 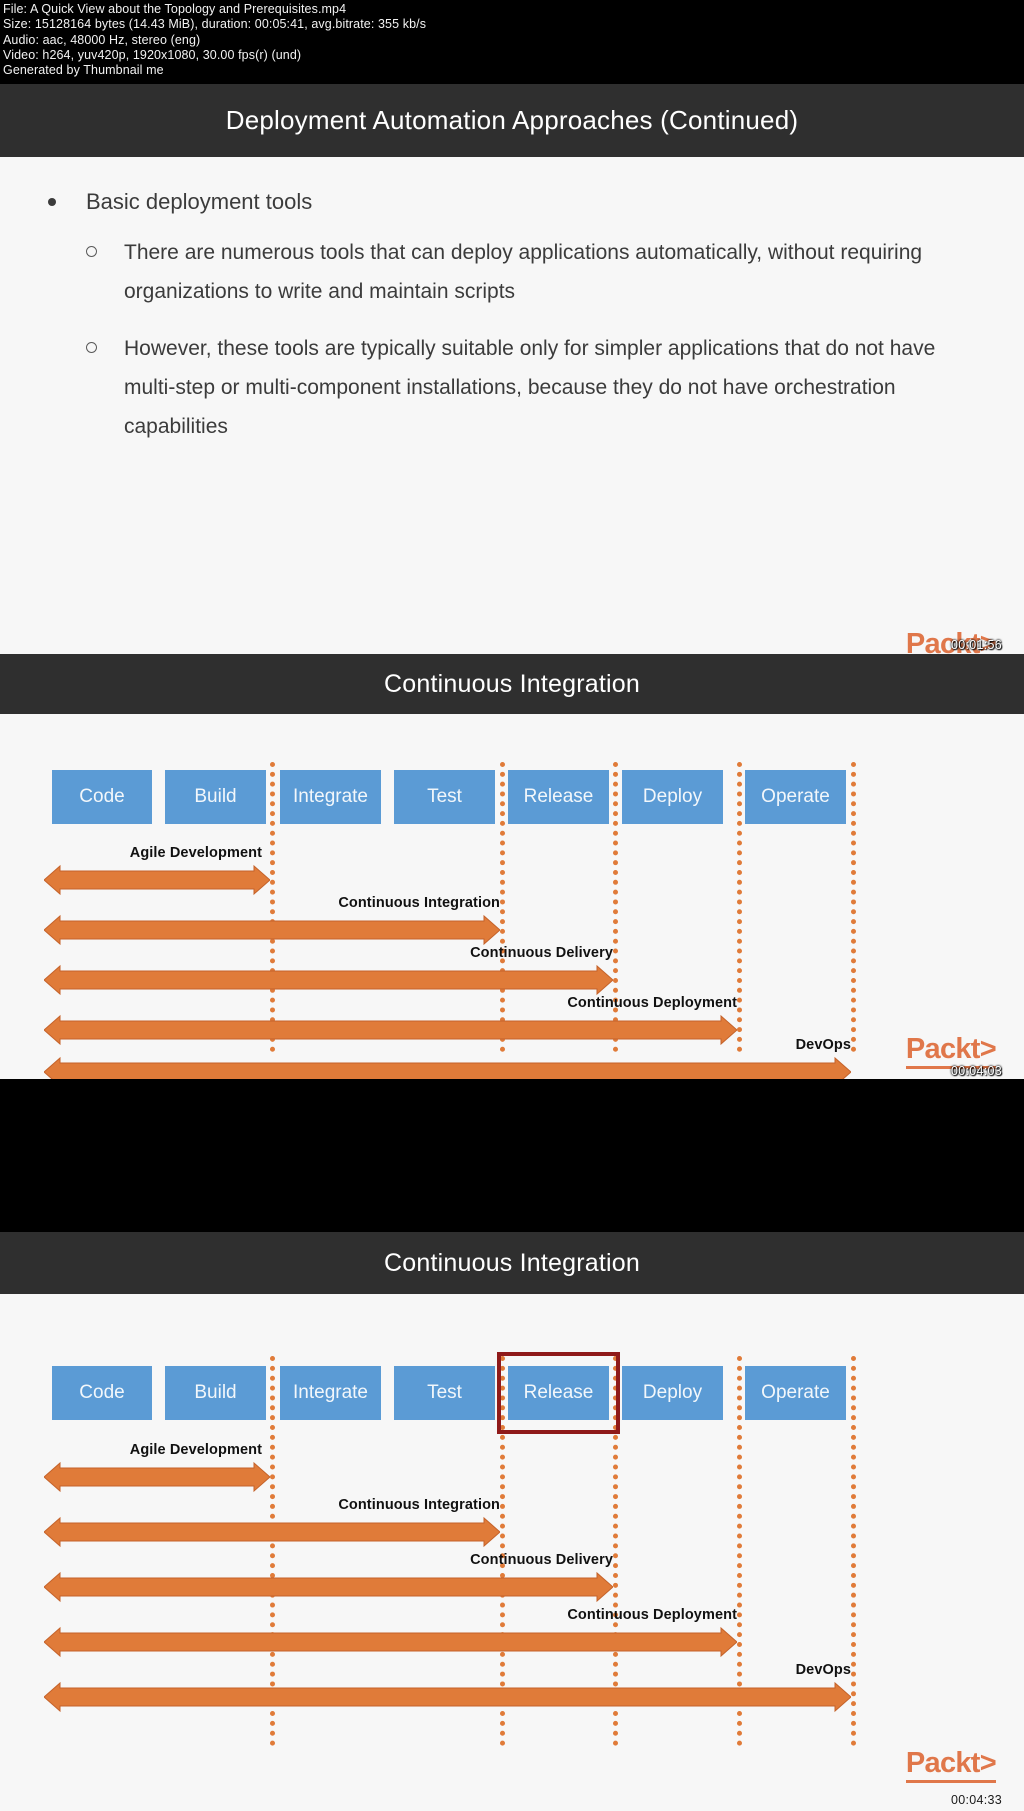 What do you see at coordinates (536, 202) in the screenshot?
I see `bullet-level1: Basic deployment tools` at bounding box center [536, 202].